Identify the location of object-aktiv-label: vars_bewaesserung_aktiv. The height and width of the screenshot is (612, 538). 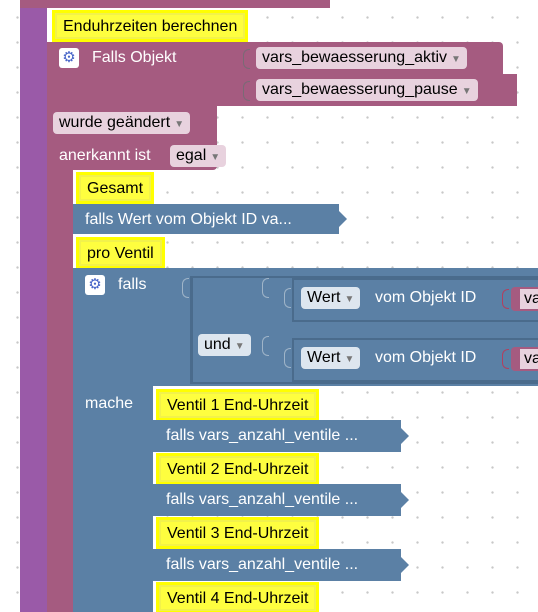
(354, 57).